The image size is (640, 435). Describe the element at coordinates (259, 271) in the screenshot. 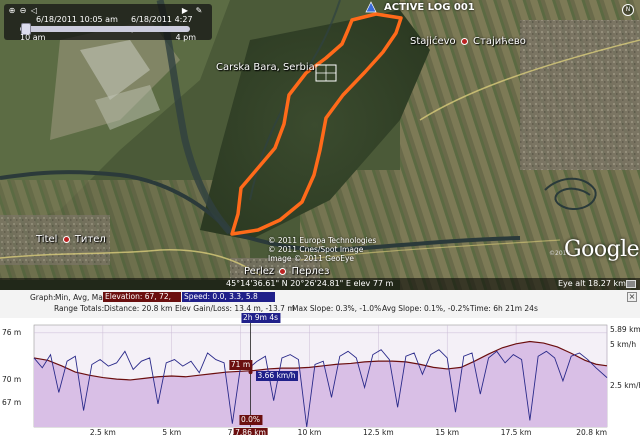

I see `place-perlez-latin: Perlez` at that location.